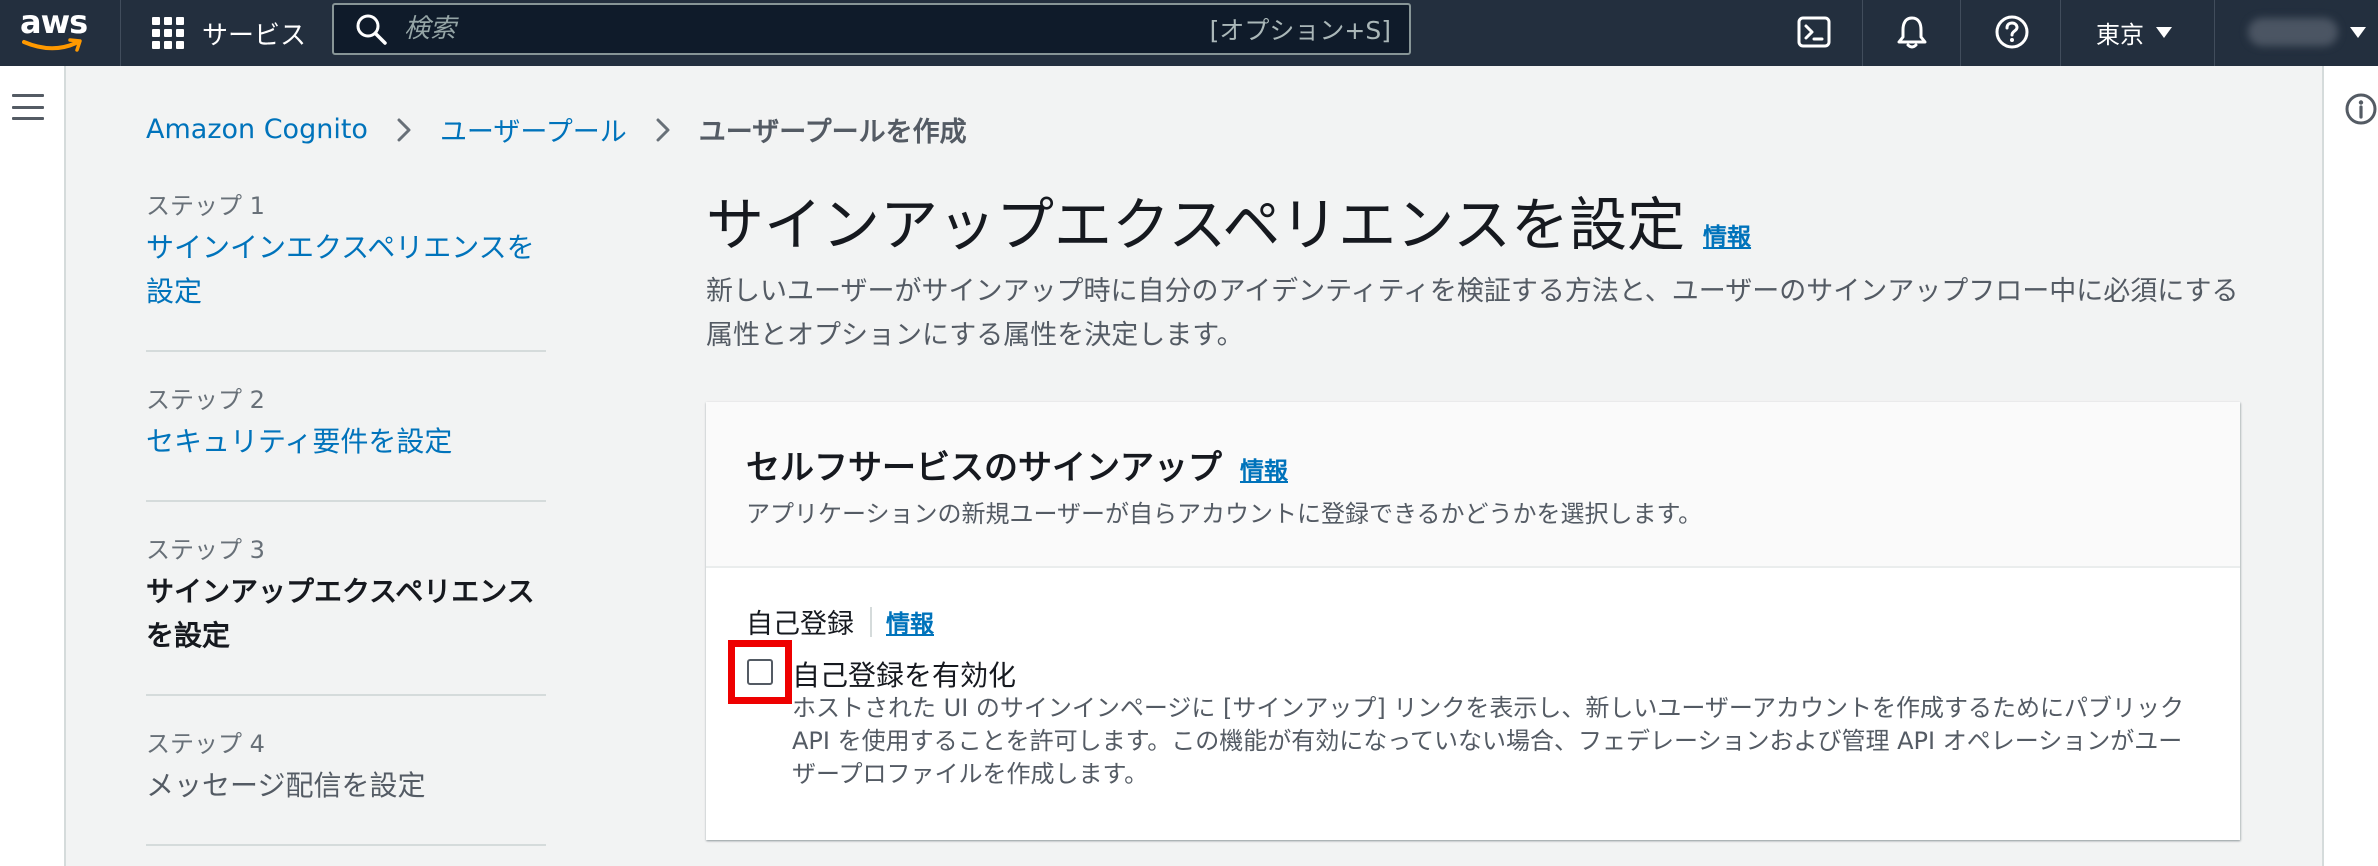 Image resolution: width=2378 pixels, height=866 pixels. I want to click on cloudshell-button, so click(1814, 32).